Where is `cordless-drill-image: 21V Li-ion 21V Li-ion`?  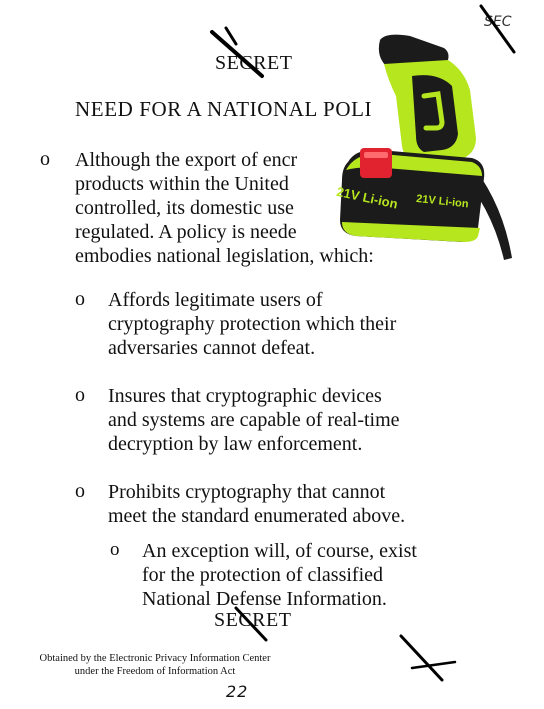
cordless-drill-image: 21V Li-ion 21V Li-ion is located at coordinates (423, 147).